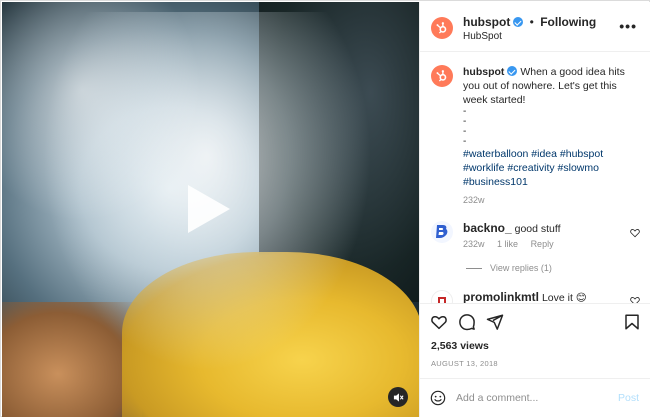  What do you see at coordinates (442, 232) in the screenshot?
I see `backno-avatar` at bounding box center [442, 232].